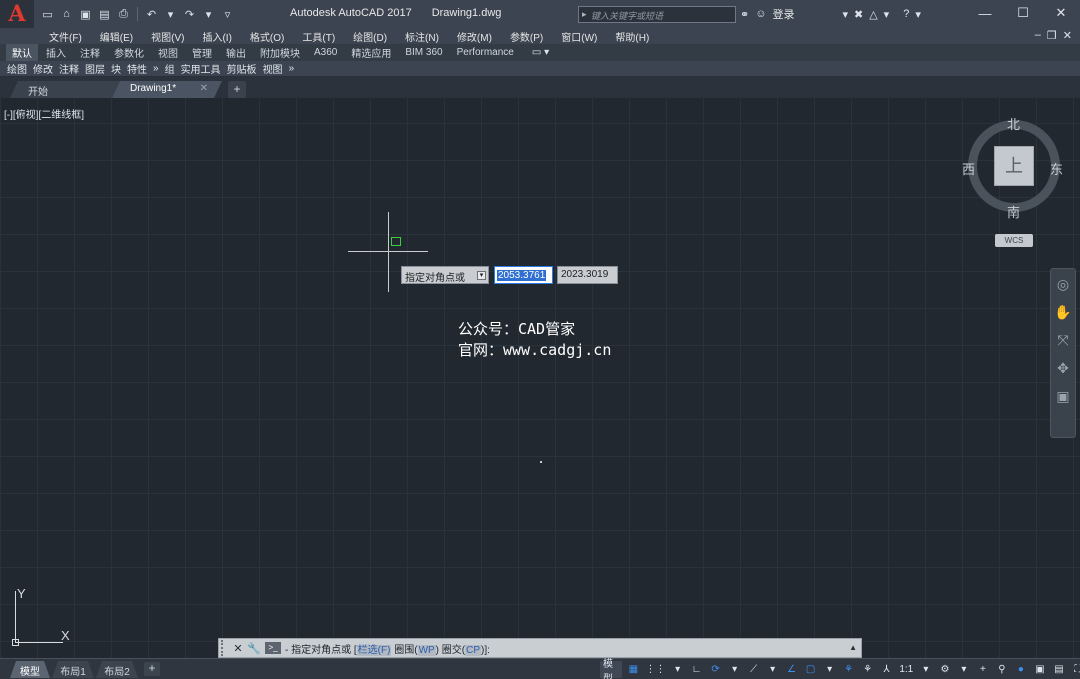 This screenshot has height=679, width=1080. What do you see at coordinates (170, 68) in the screenshot?
I see `panel-groups: 组` at bounding box center [170, 68].